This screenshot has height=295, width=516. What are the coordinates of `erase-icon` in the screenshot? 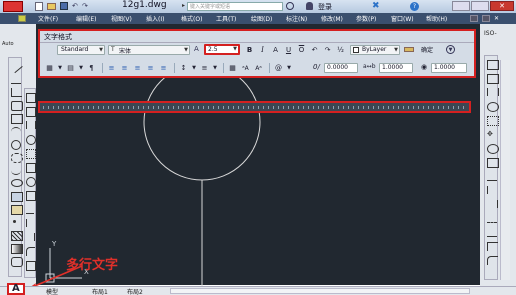 It's located at (31, 98).